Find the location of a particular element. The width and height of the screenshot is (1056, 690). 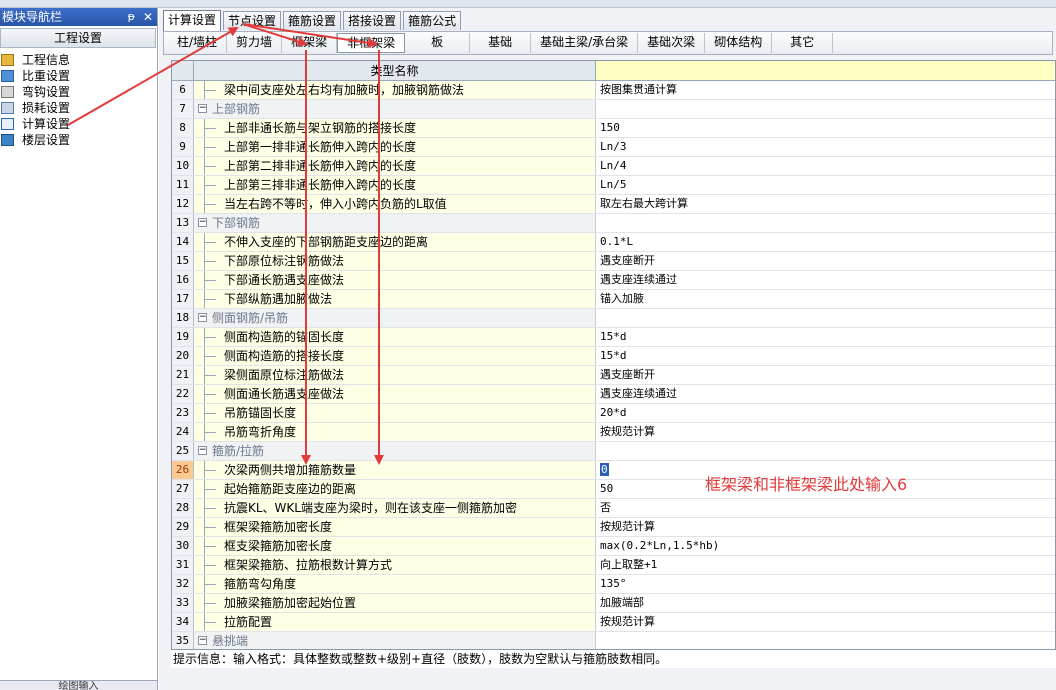

table-row: 27 起始箍筋距支座边的距离 50 is located at coordinates (613, 489).